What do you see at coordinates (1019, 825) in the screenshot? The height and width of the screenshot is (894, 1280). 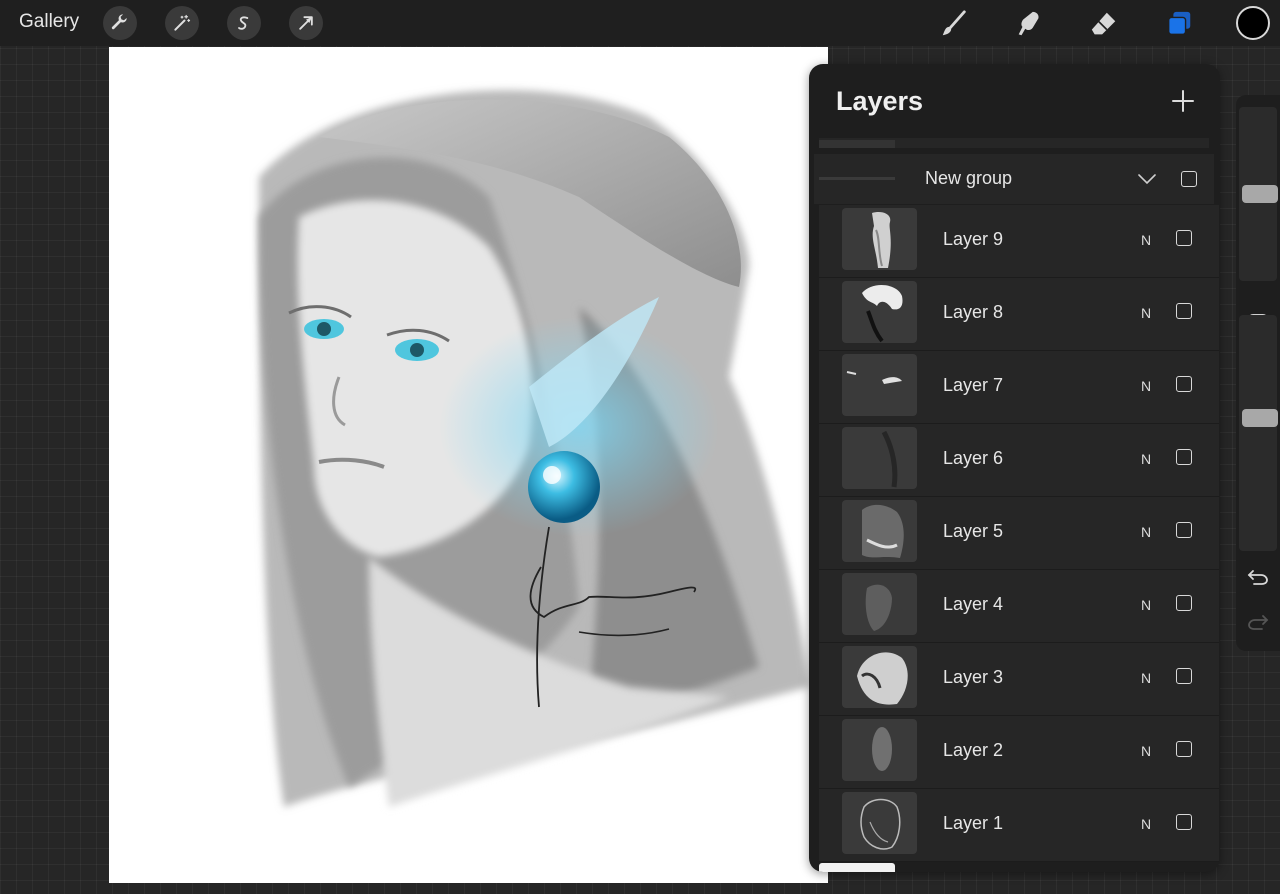 I see `layer-row: Layer 1 N` at bounding box center [1019, 825].